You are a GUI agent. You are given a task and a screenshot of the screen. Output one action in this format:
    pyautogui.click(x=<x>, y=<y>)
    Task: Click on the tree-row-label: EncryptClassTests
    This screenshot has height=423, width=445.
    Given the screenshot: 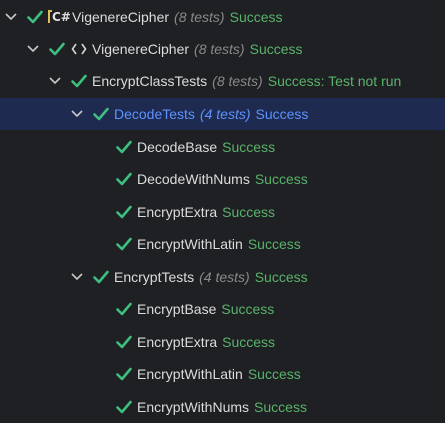 What is the action you would take?
    pyautogui.click(x=150, y=81)
    